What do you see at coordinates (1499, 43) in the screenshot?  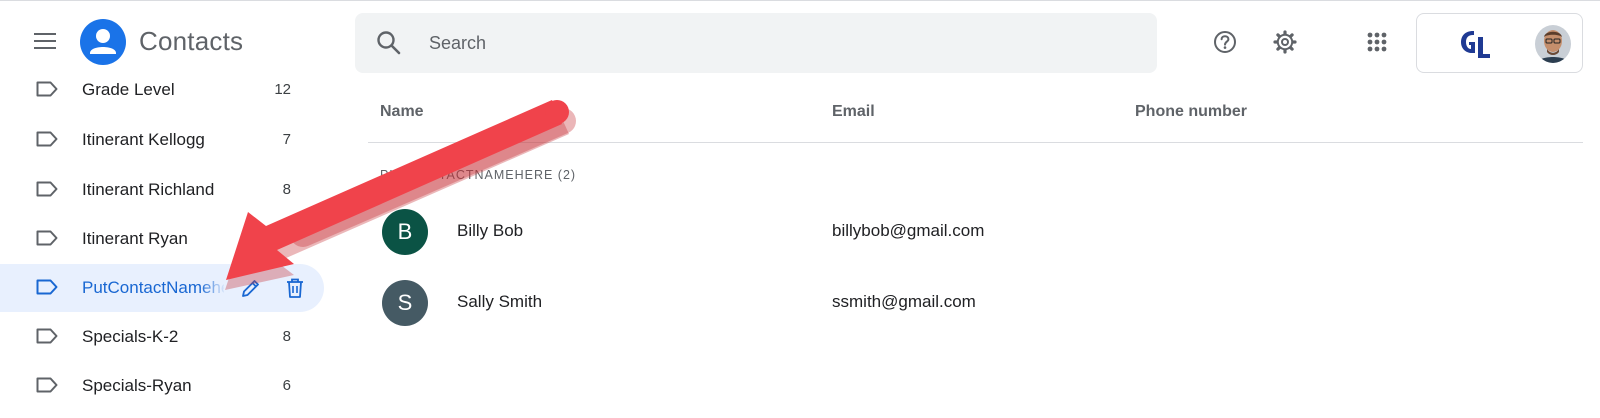 I see `account-switcher` at bounding box center [1499, 43].